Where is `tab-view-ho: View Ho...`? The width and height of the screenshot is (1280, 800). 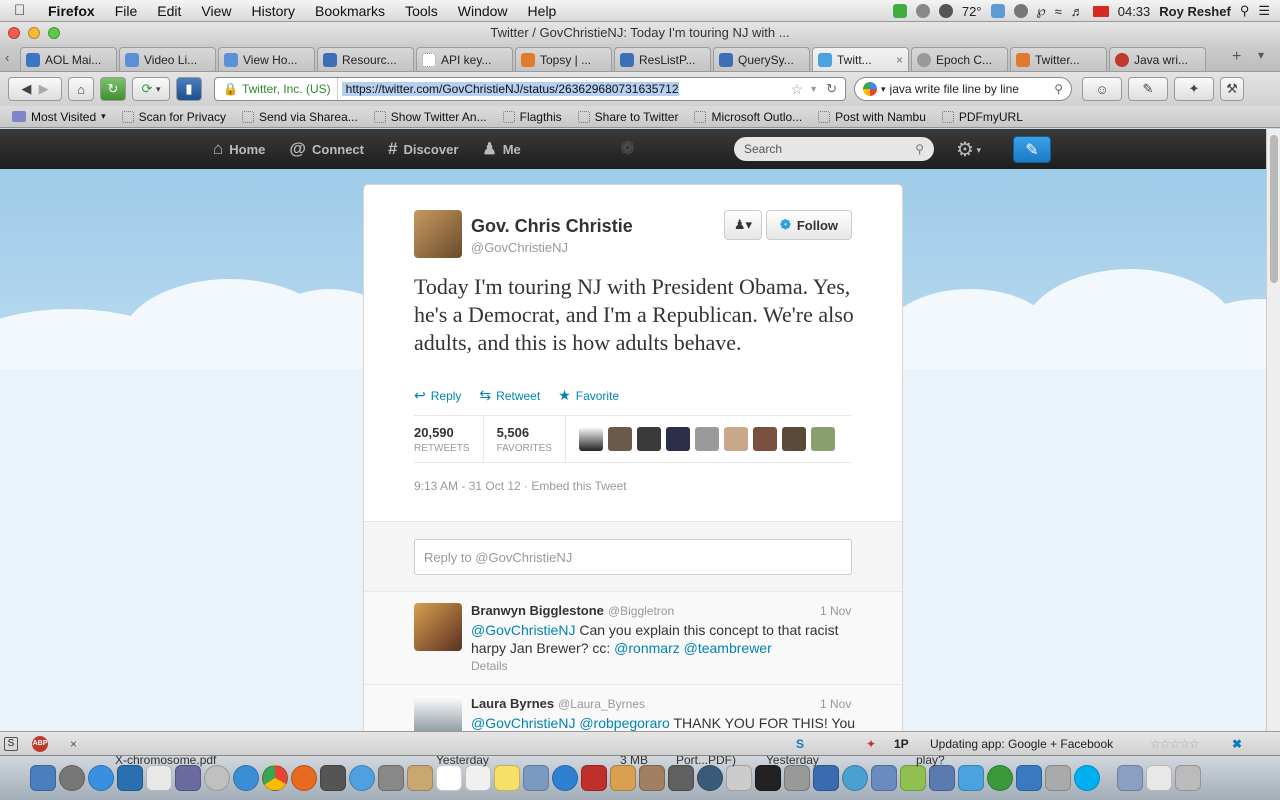 tab-view-ho: View Ho... is located at coordinates (266, 59).